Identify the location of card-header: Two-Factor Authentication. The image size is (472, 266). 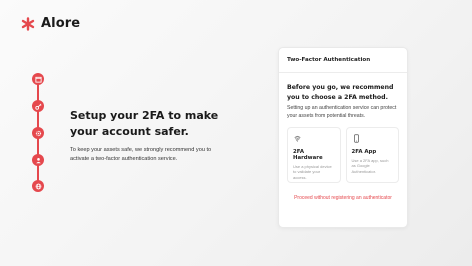
(343, 60).